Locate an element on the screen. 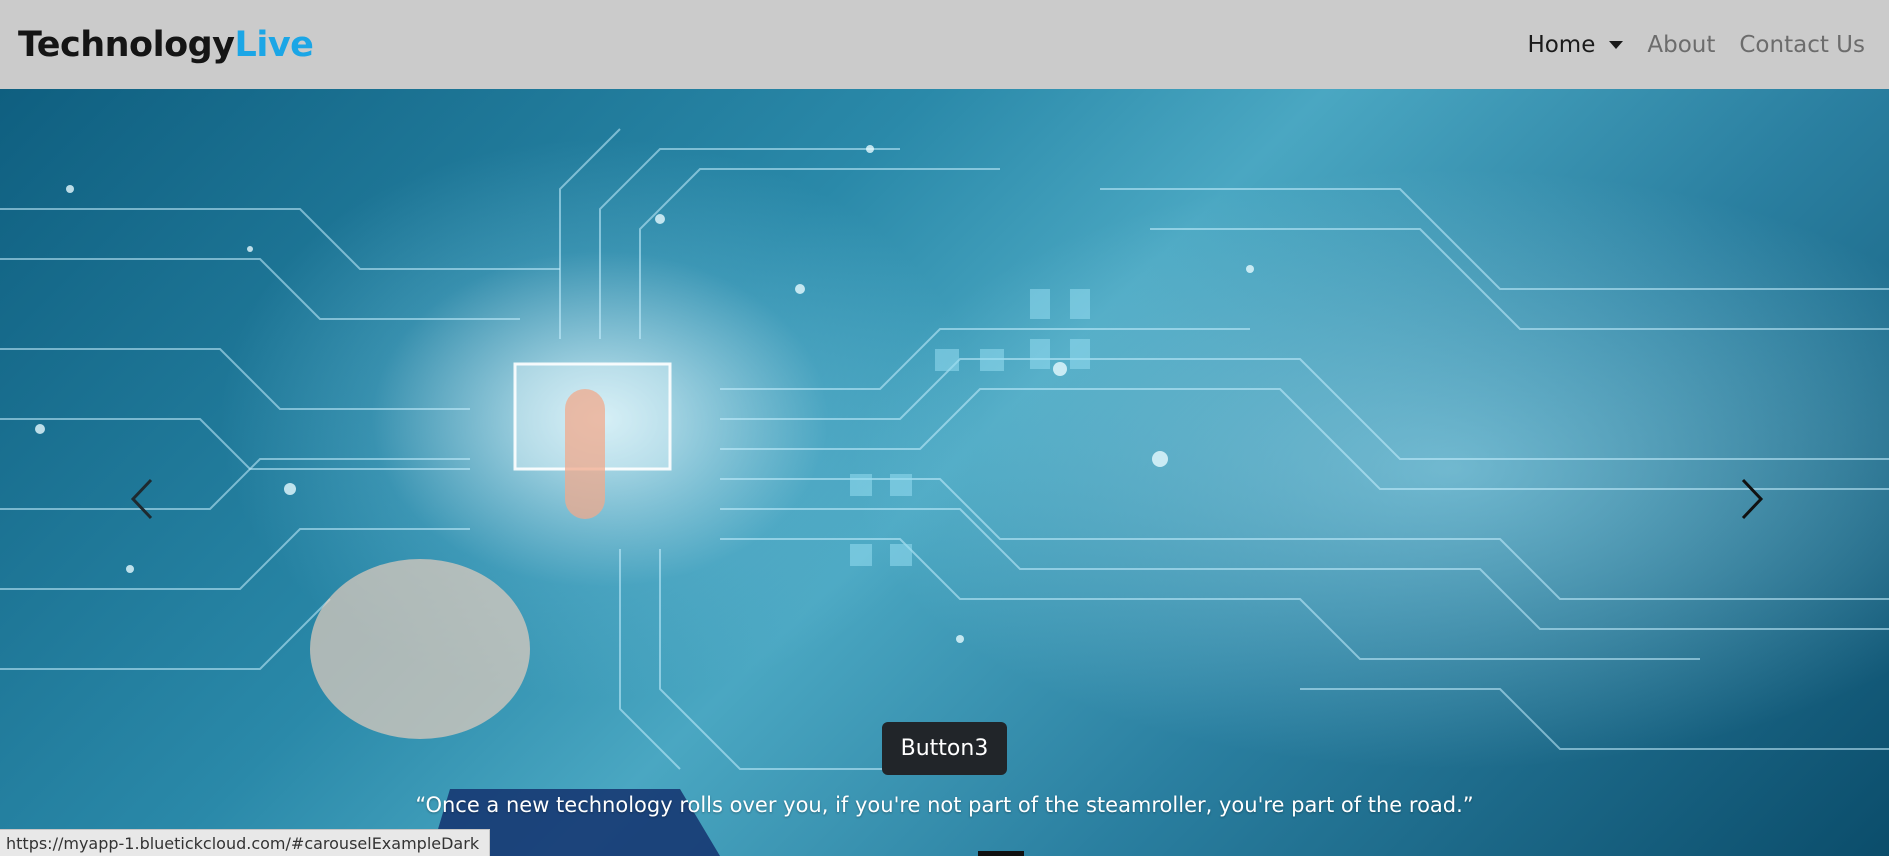 This screenshot has height=856, width=1889. caption-button: Button3 is located at coordinates (944, 748).